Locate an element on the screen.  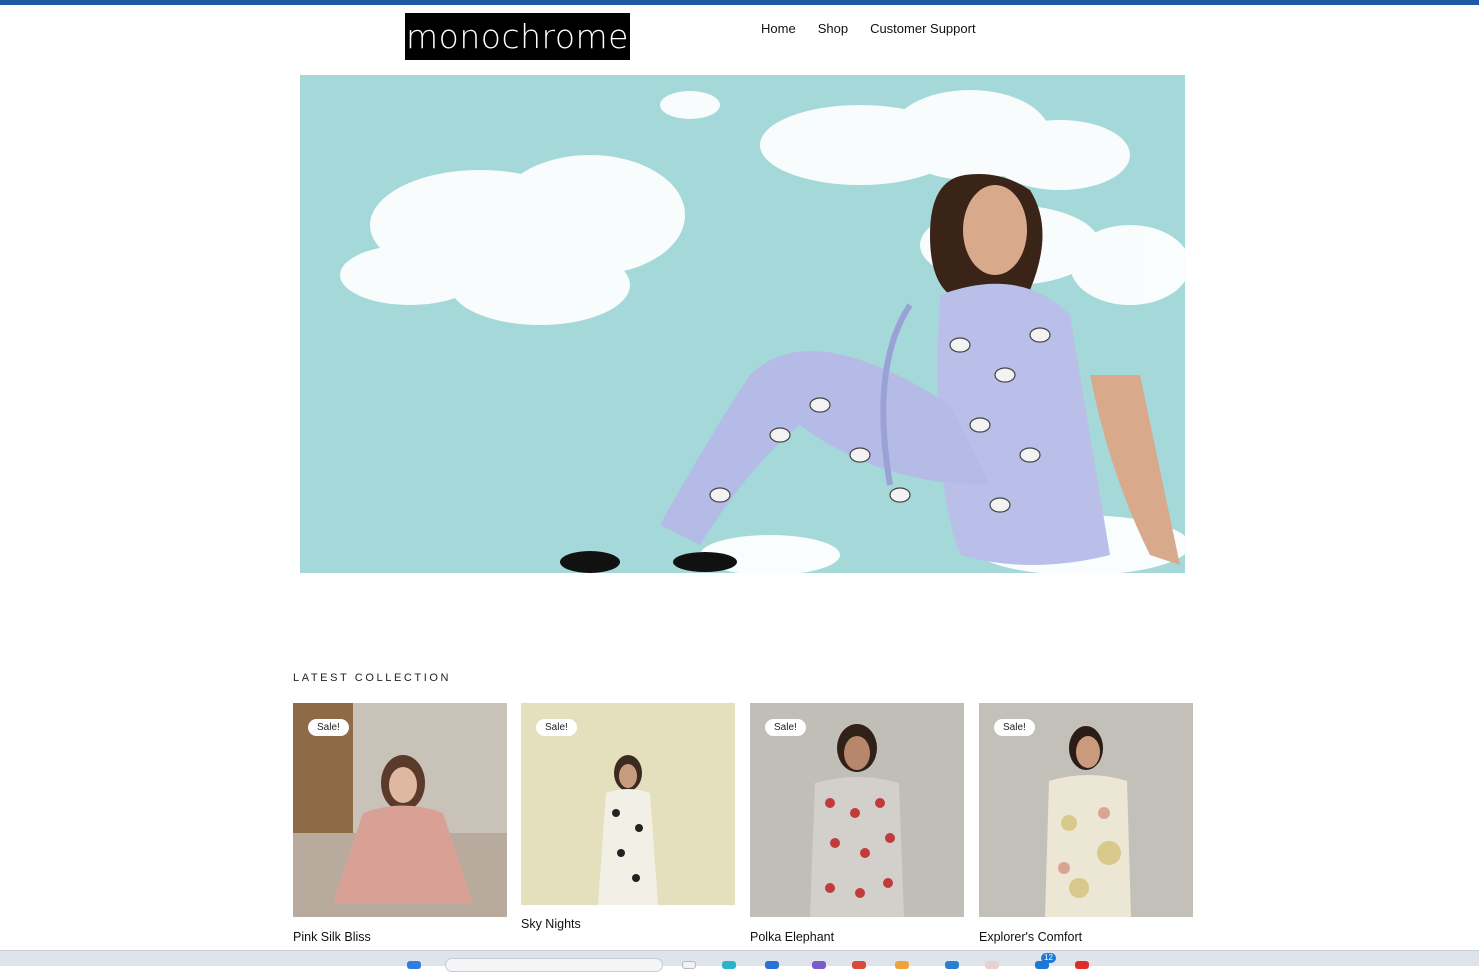
product-name: Explorer's Comfort is located at coordinates (1086, 937).